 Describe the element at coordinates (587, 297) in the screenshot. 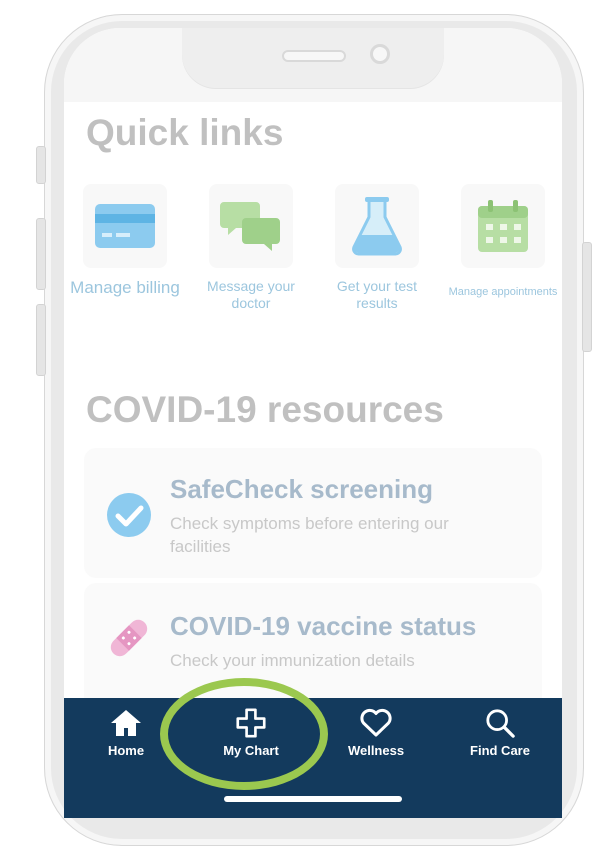

I see `power-button` at that location.